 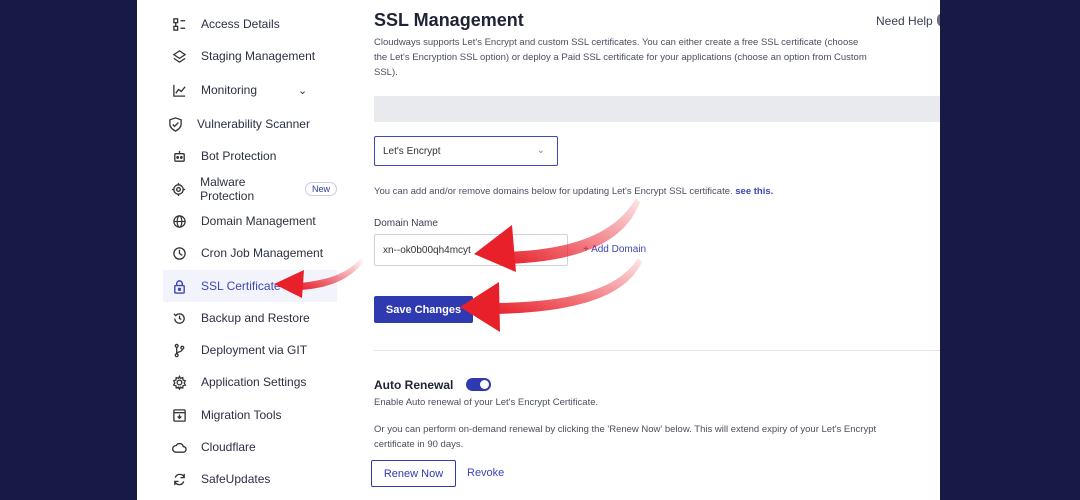 What do you see at coordinates (179, 415) in the screenshot?
I see `migration-icon` at bounding box center [179, 415].